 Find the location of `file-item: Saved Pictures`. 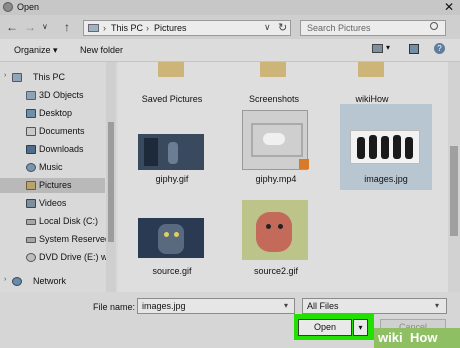

file-item: Saved Pictures is located at coordinates (172, 84).